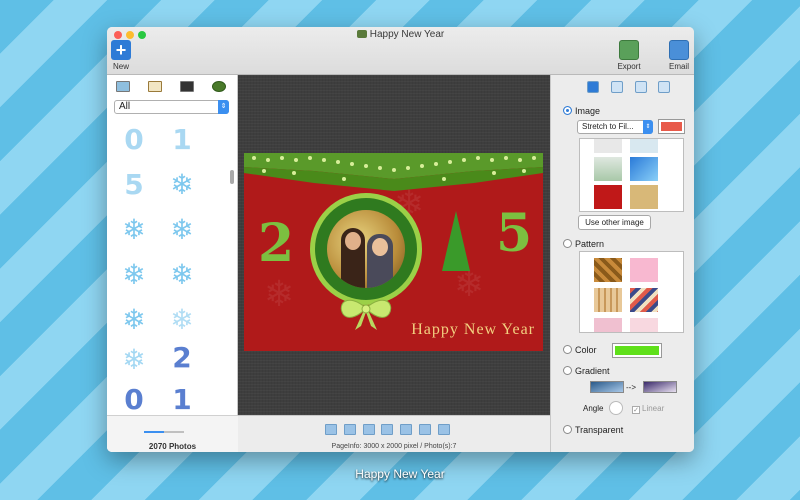  Describe the element at coordinates (120, 66) in the screenshot. I see `new-label: New` at that location.